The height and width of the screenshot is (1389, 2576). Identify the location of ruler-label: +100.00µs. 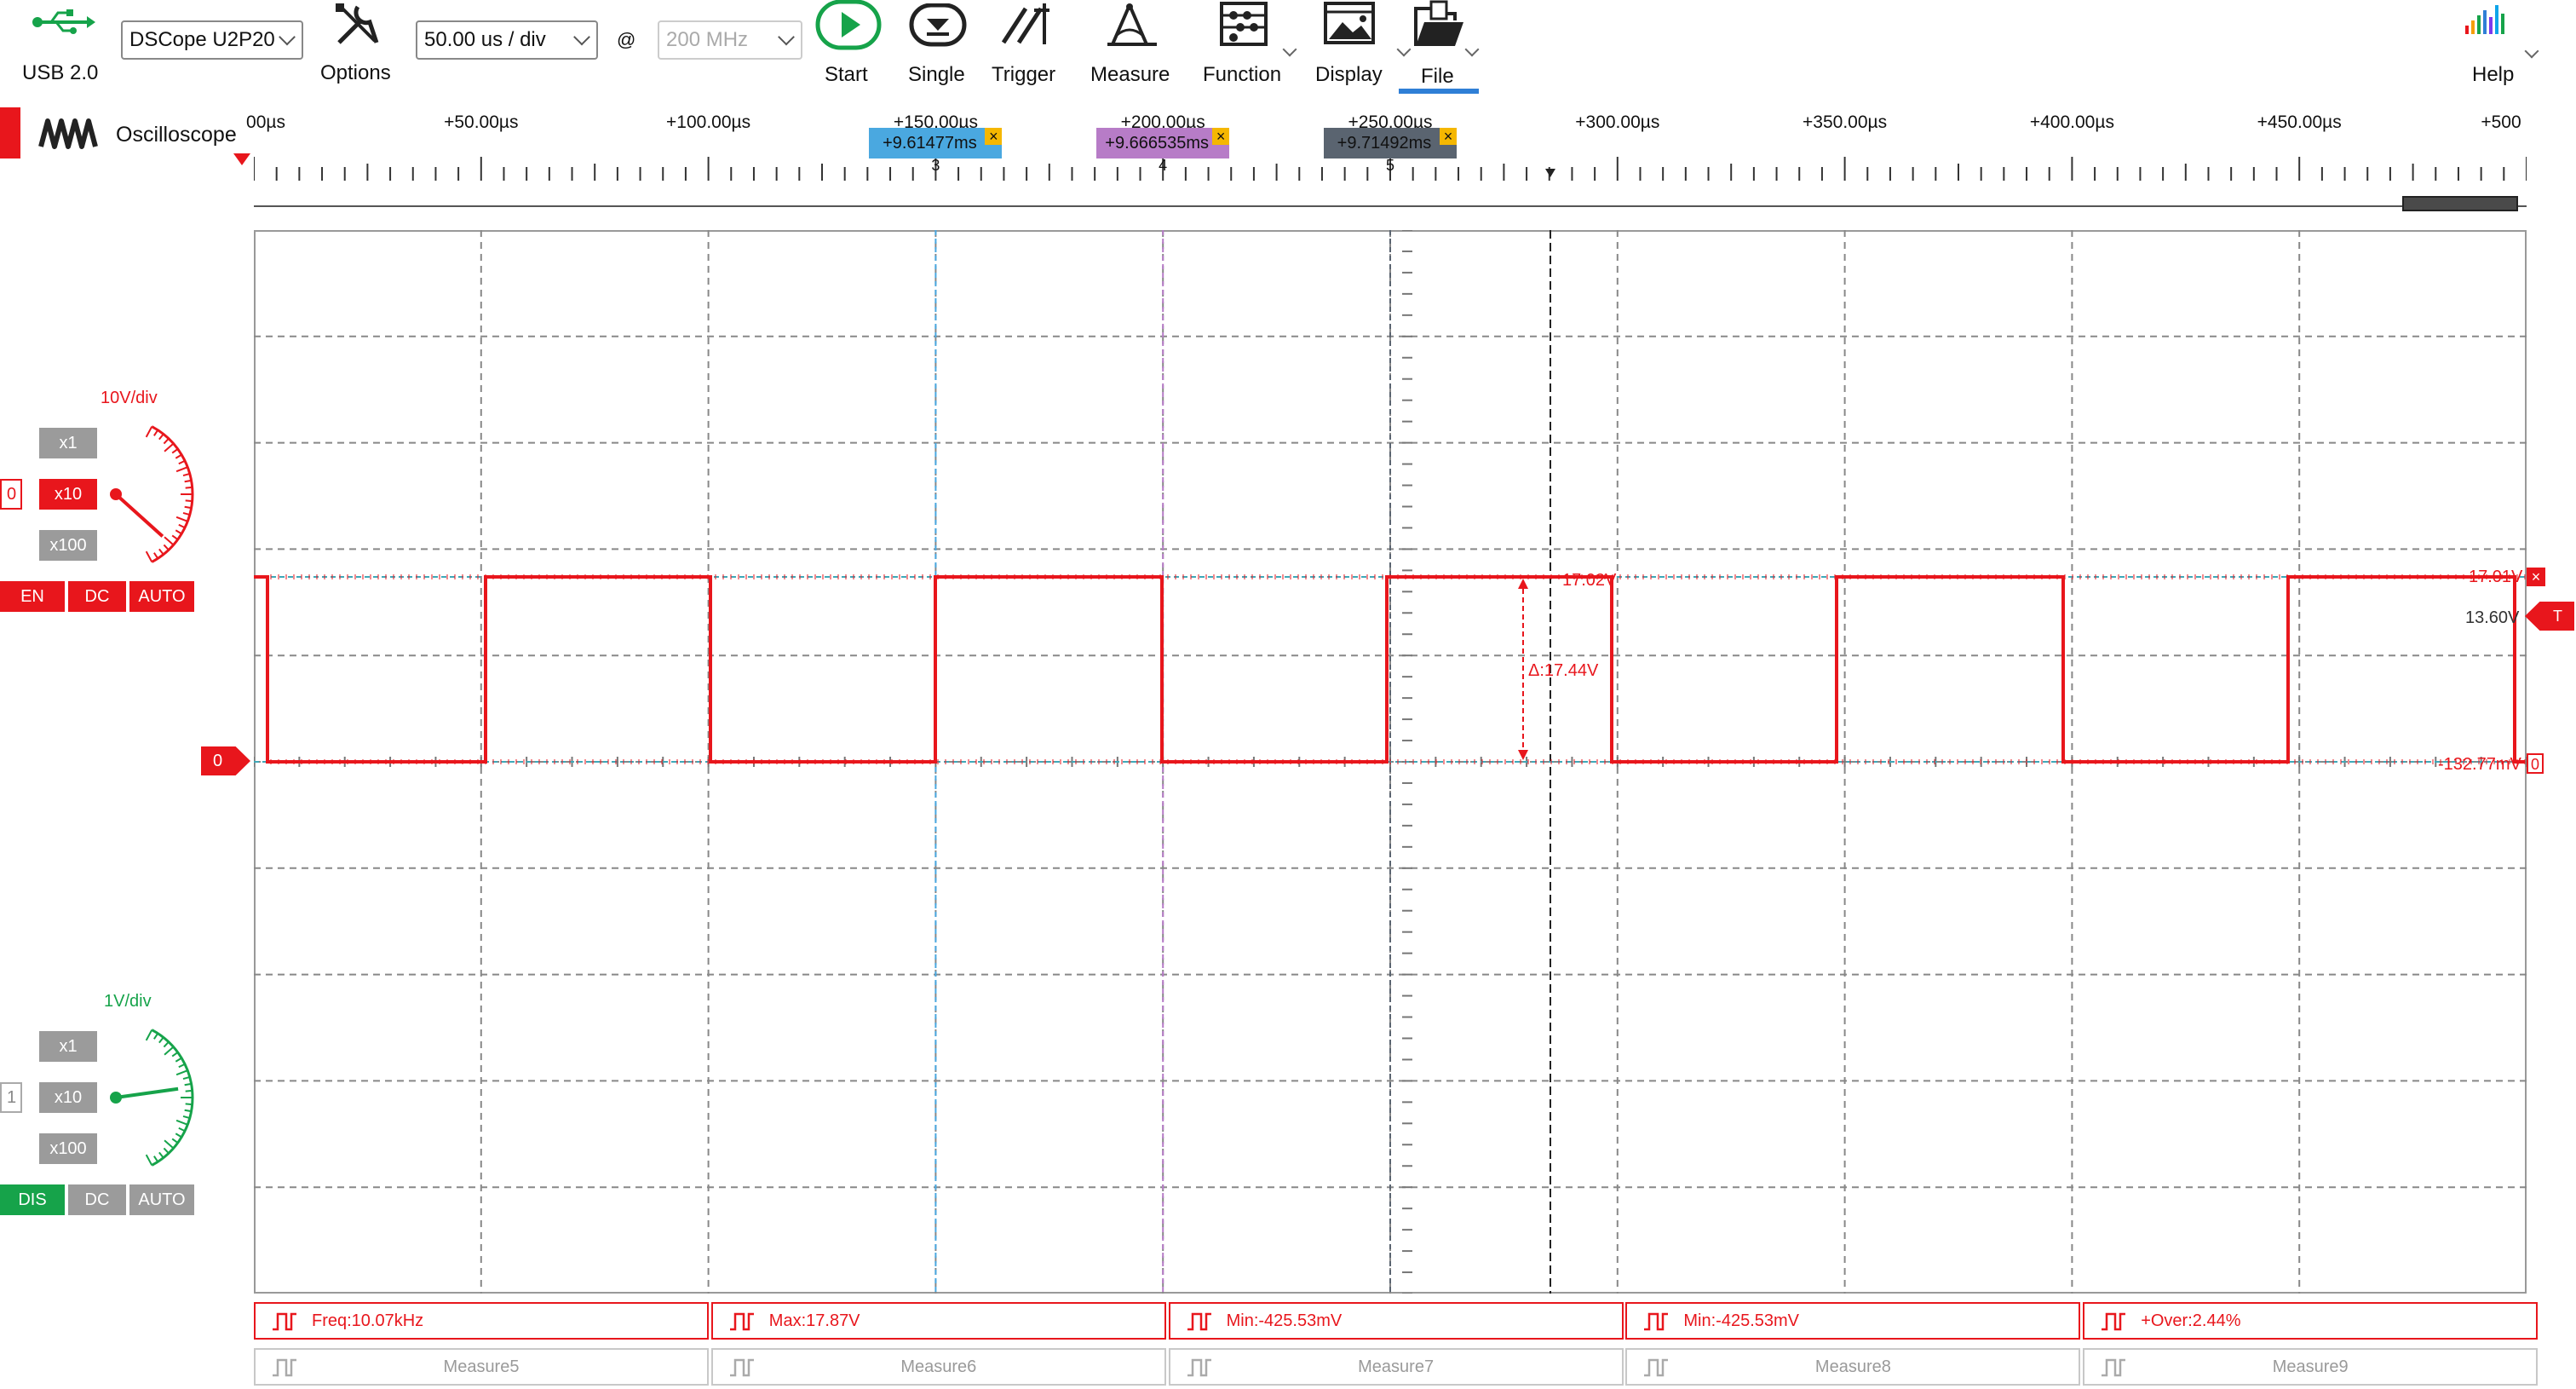
(708, 122).